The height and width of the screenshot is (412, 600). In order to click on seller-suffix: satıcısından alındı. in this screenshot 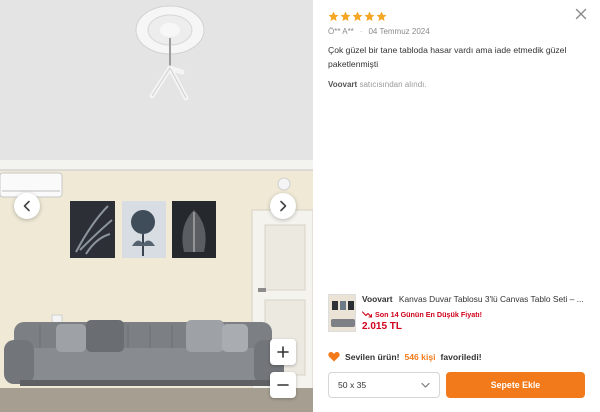, I will do `click(393, 84)`.